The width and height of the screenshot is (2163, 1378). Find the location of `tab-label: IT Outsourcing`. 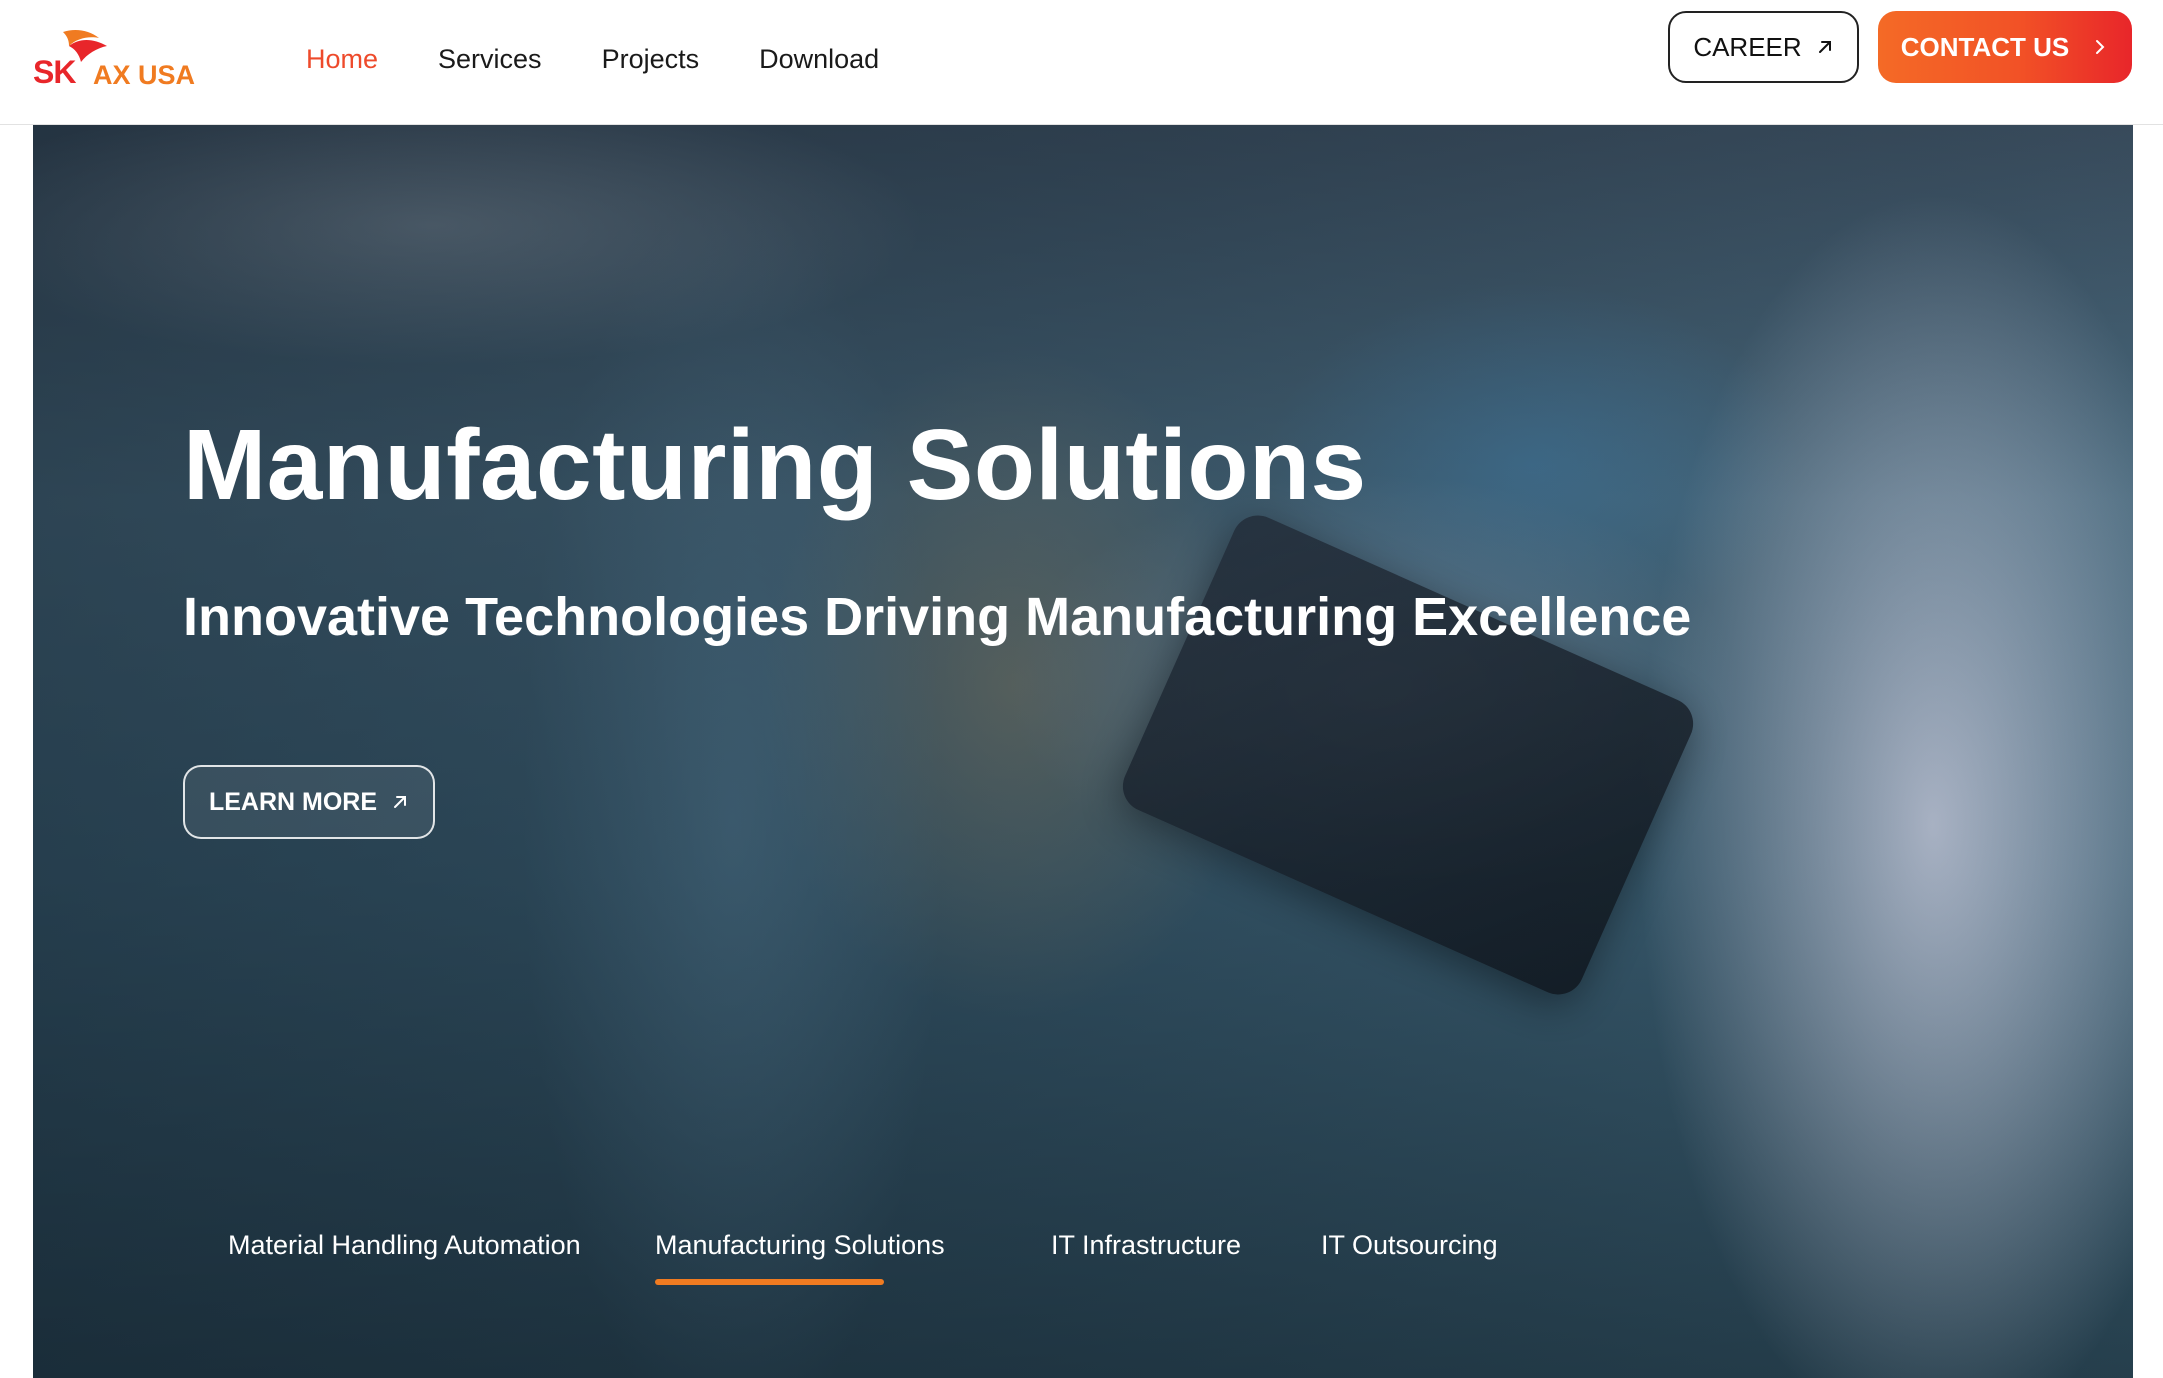

tab-label: IT Outsourcing is located at coordinates (1409, 1245).